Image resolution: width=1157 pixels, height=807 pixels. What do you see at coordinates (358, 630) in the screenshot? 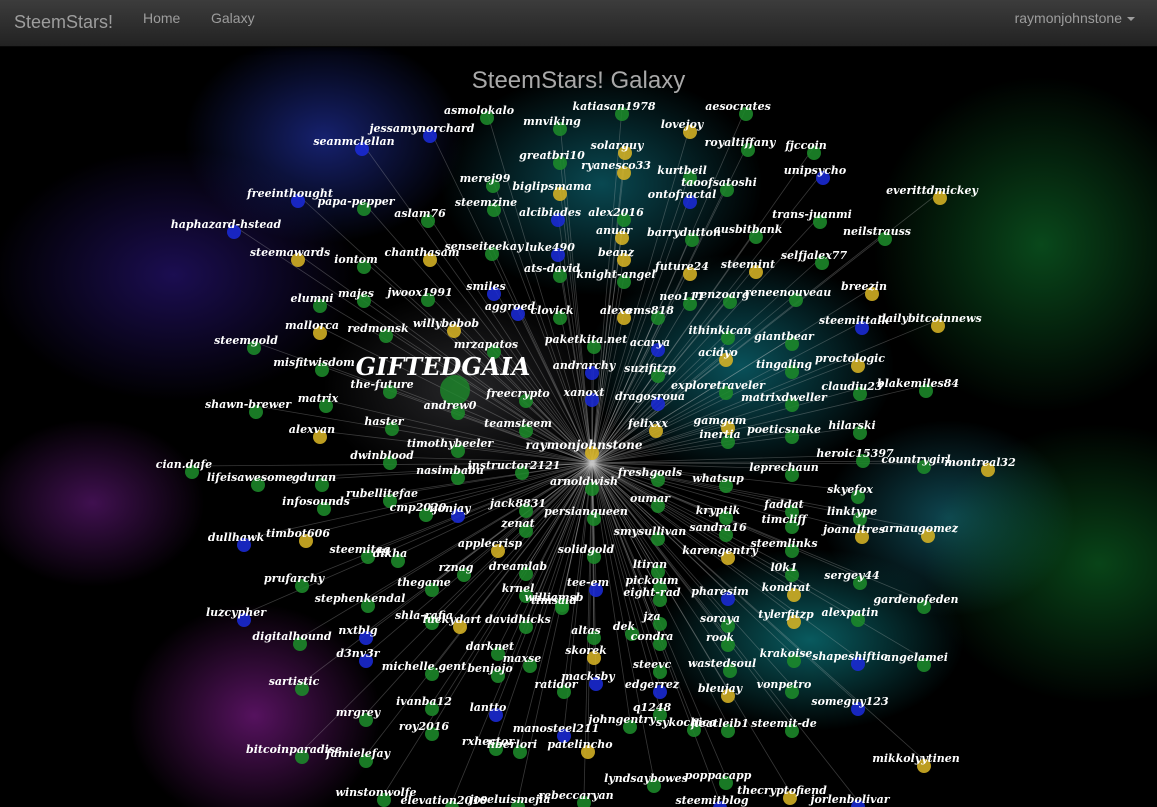
I see `user-star-label: nxtblg` at bounding box center [358, 630].